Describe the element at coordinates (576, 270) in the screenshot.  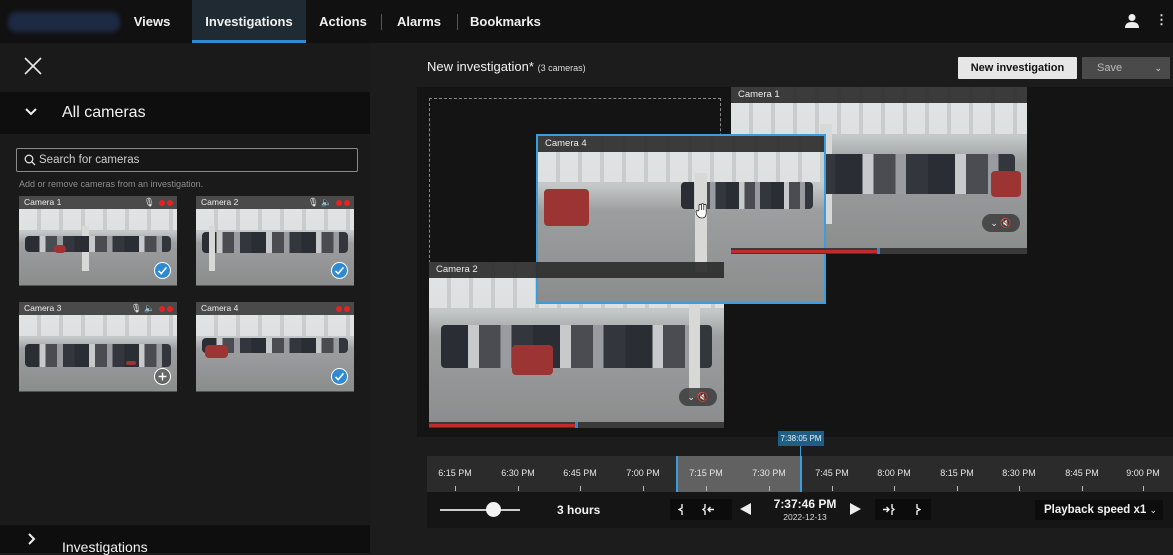
I see `camera-window-title: Camera 2` at that location.